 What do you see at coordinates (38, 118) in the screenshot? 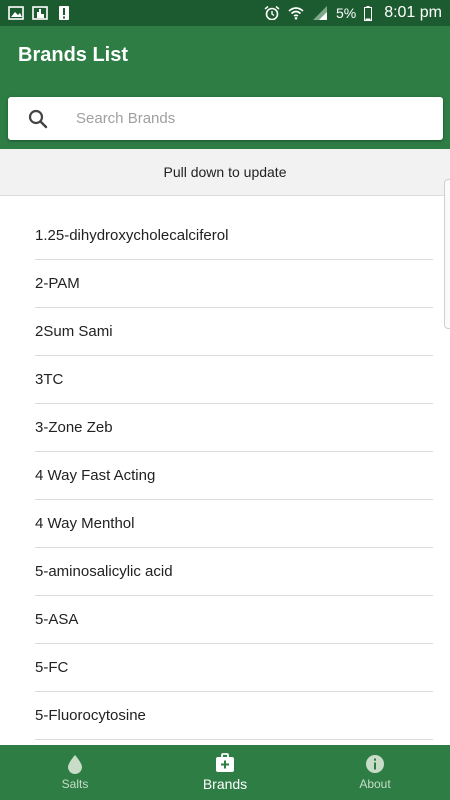
I see `search-icon` at bounding box center [38, 118].